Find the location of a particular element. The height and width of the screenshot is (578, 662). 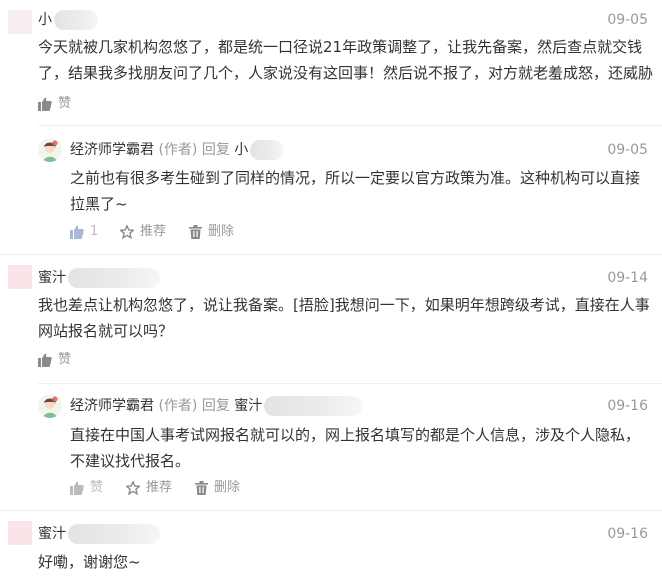

reply-to-user: 蜜汁 is located at coordinates (248, 406).